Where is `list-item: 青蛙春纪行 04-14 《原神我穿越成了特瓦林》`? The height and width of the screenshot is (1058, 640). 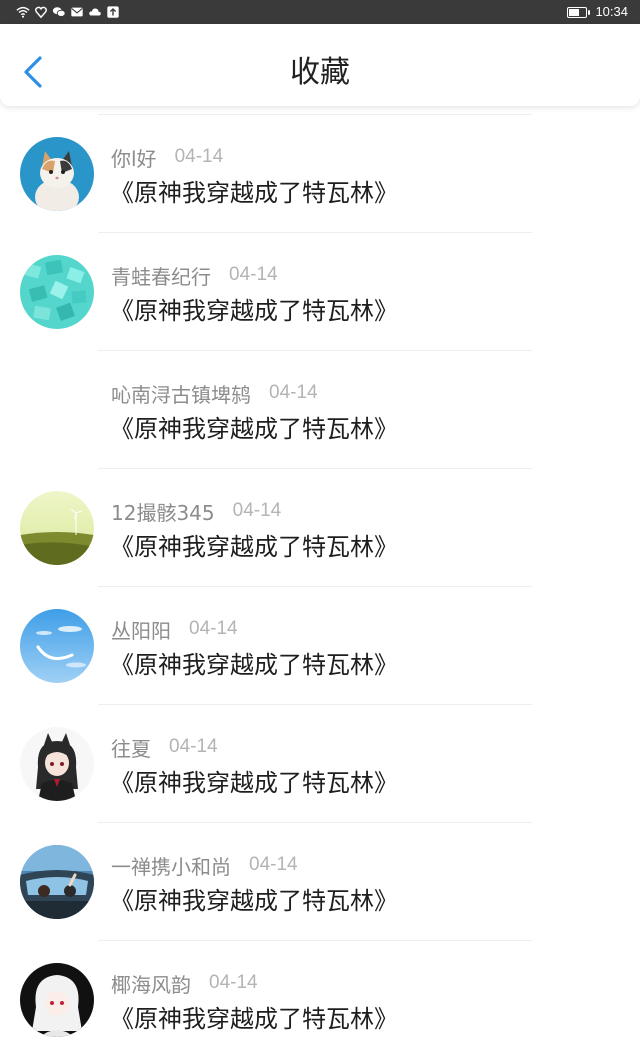
list-item: 青蛙春纪行 04-14 《原神我穿越成了特瓦林》 is located at coordinates (320, 291).